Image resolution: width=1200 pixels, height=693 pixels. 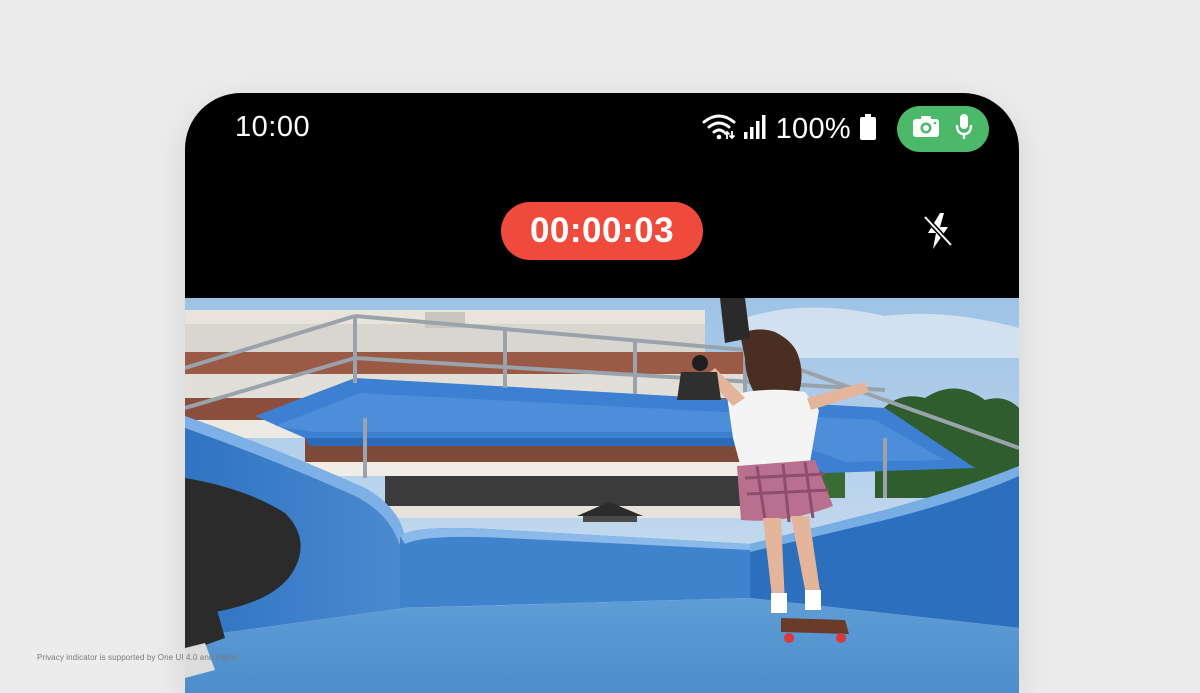 I want to click on camera-icon, so click(x=926, y=129).